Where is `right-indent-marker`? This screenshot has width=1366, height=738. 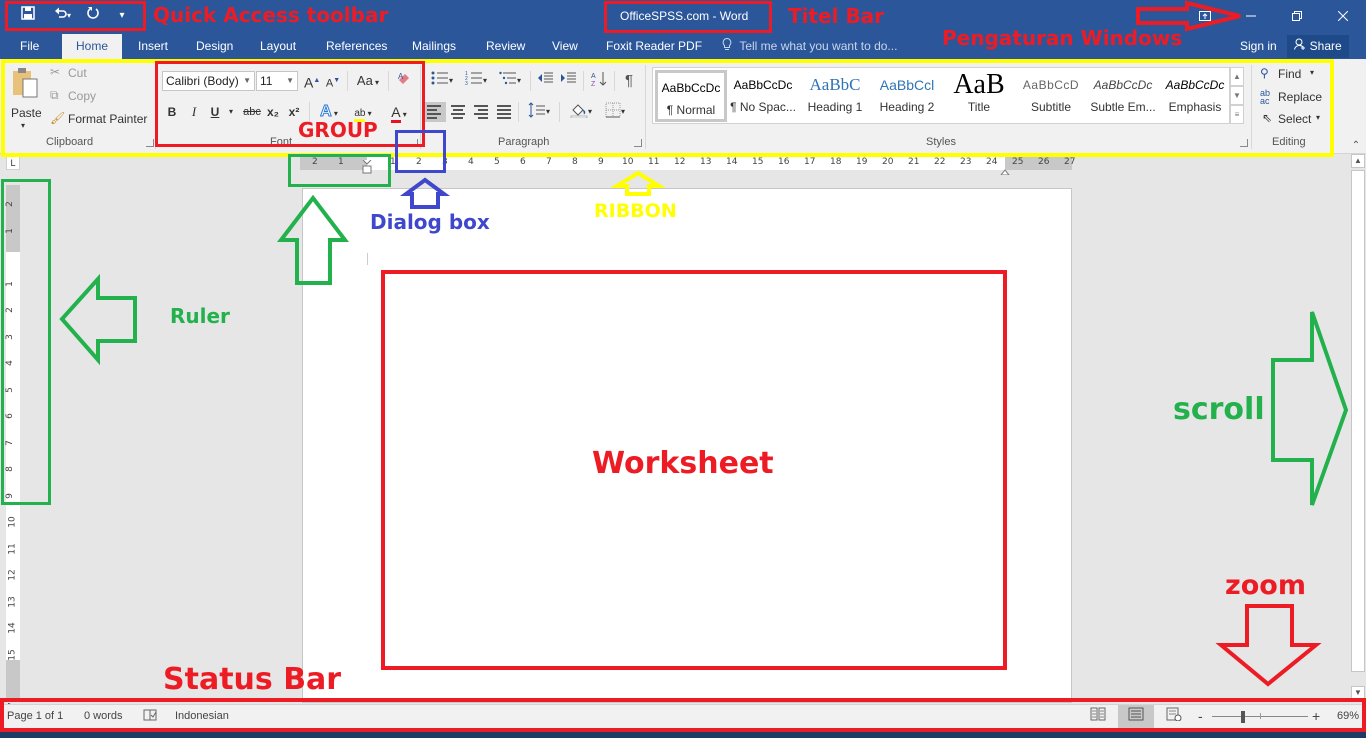
right-indent-marker is located at coordinates (1005, 169).